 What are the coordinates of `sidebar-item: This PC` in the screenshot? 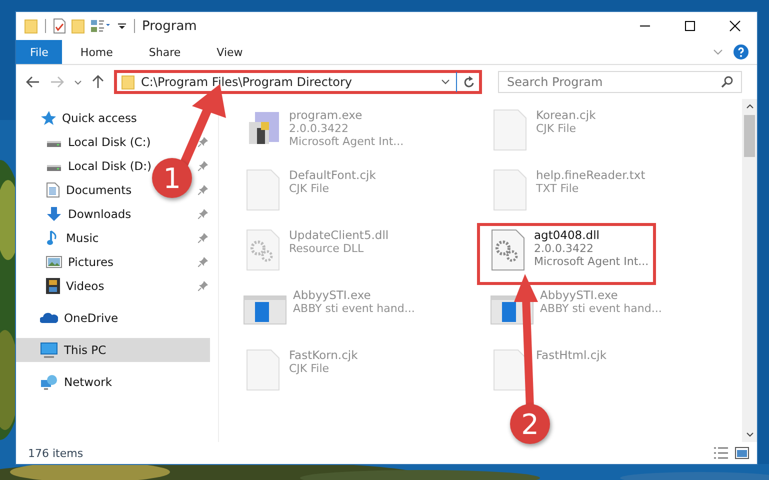 It's located at (113, 350).